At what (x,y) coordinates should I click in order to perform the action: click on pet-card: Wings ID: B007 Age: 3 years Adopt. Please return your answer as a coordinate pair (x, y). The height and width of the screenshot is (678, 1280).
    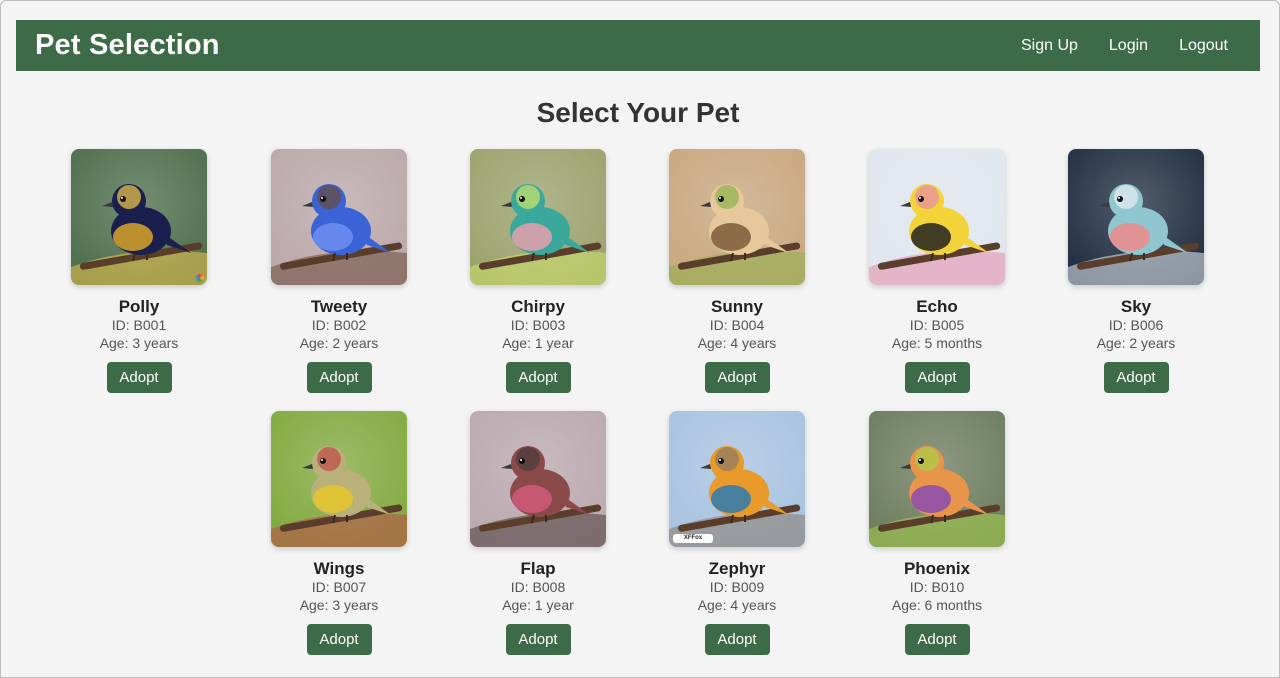
    Looking at the image, I should click on (339, 533).